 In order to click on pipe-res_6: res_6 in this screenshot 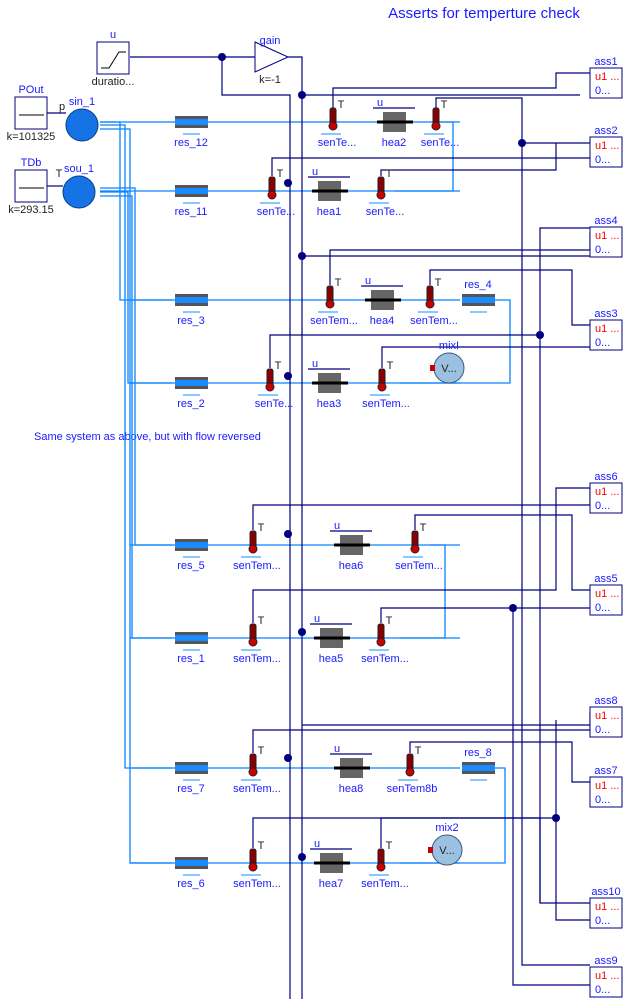, I will do `click(191, 873)`.